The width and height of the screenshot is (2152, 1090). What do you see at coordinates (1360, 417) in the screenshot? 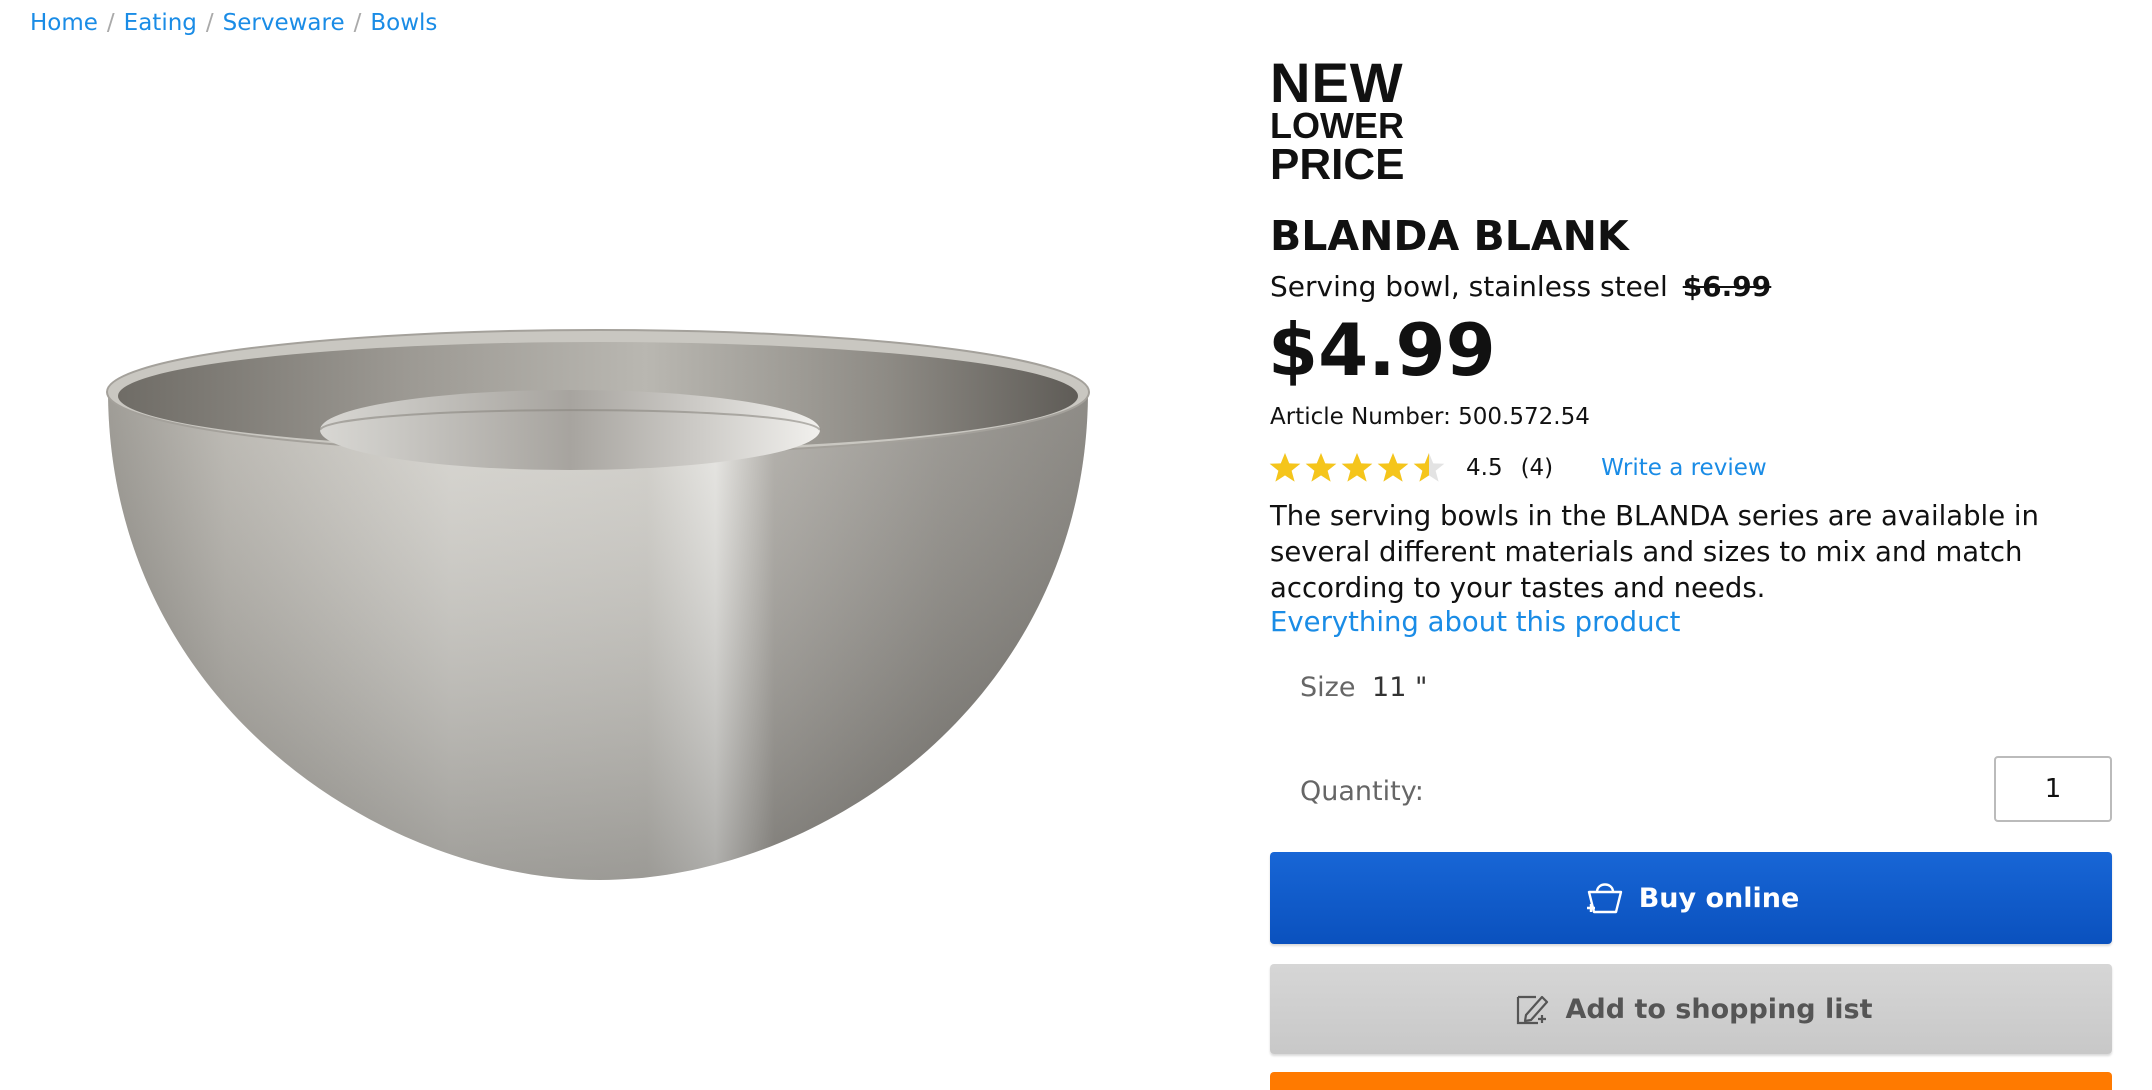
I see `article-number-label: Article Number:` at bounding box center [1360, 417].